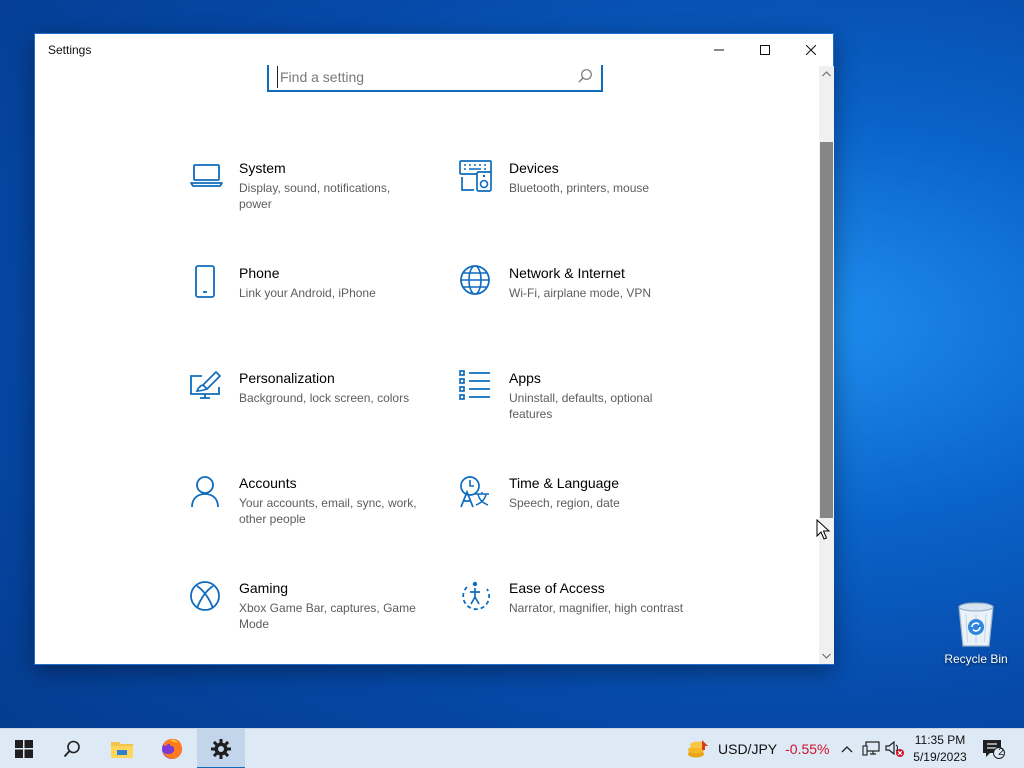 This screenshot has height=768, width=1024. I want to click on start-button, so click(24, 748).